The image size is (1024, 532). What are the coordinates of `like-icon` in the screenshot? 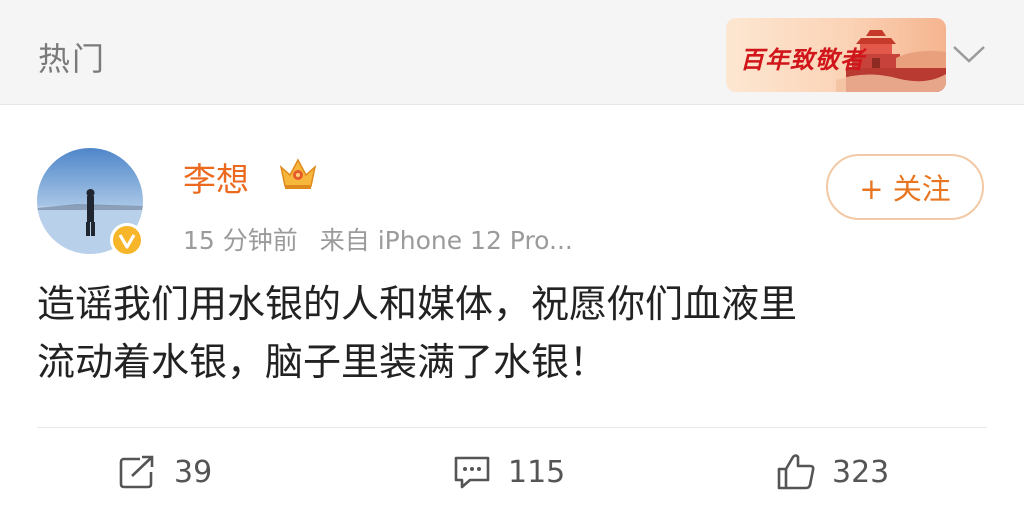 It's located at (796, 472).